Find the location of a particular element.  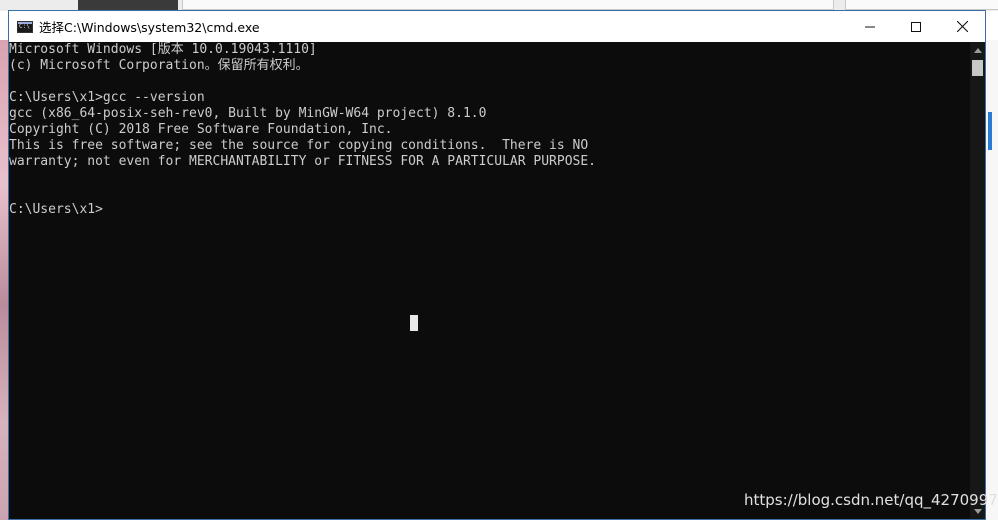

console-line: (c) Microsoft Corporation。保留所有权利。 is located at coordinates (159, 65).